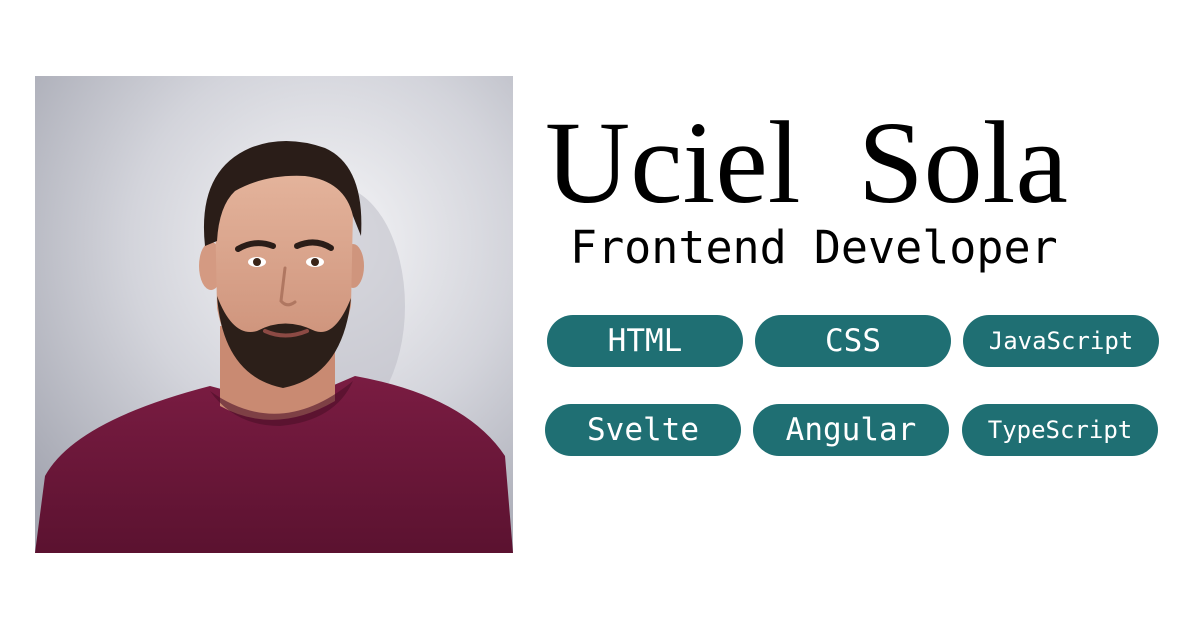 The height and width of the screenshot is (630, 1200). I want to click on profile-name: Uciel Sola, so click(806, 162).